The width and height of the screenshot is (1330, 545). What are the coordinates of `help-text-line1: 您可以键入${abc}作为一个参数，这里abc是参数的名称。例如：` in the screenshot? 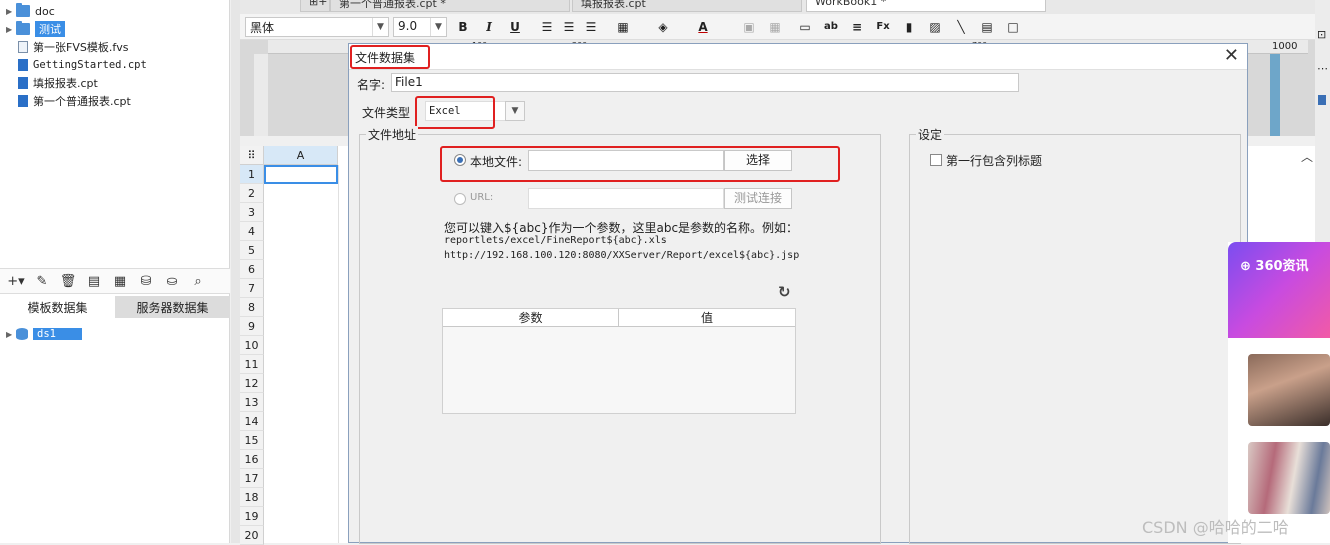 It's located at (621, 228).